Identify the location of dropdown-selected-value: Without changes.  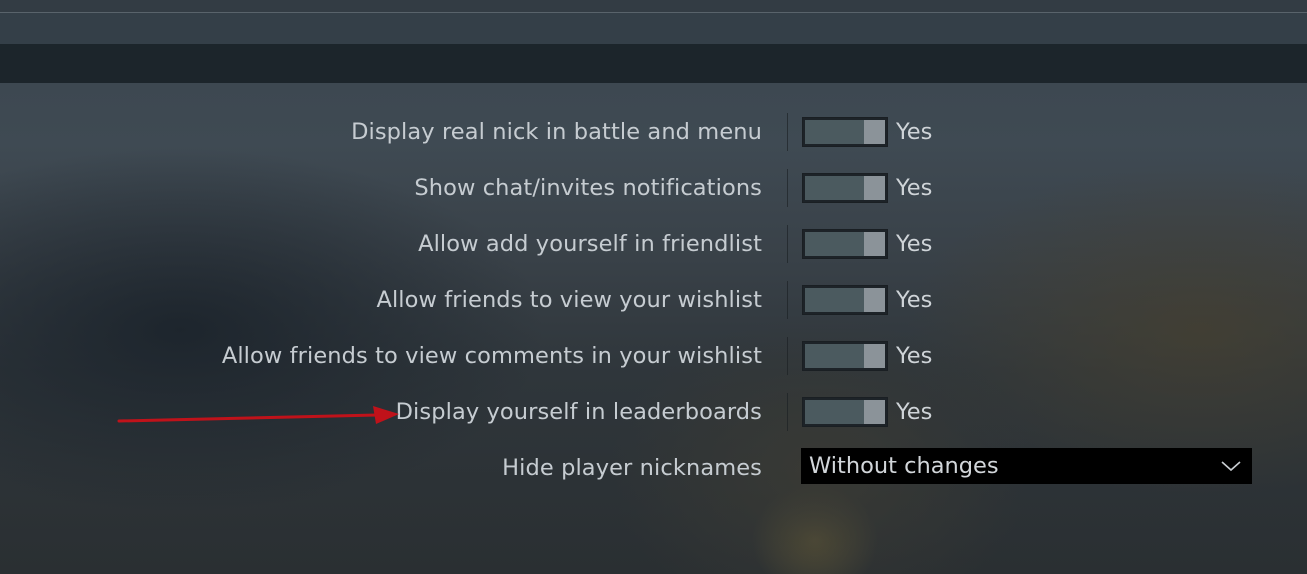
(904, 466).